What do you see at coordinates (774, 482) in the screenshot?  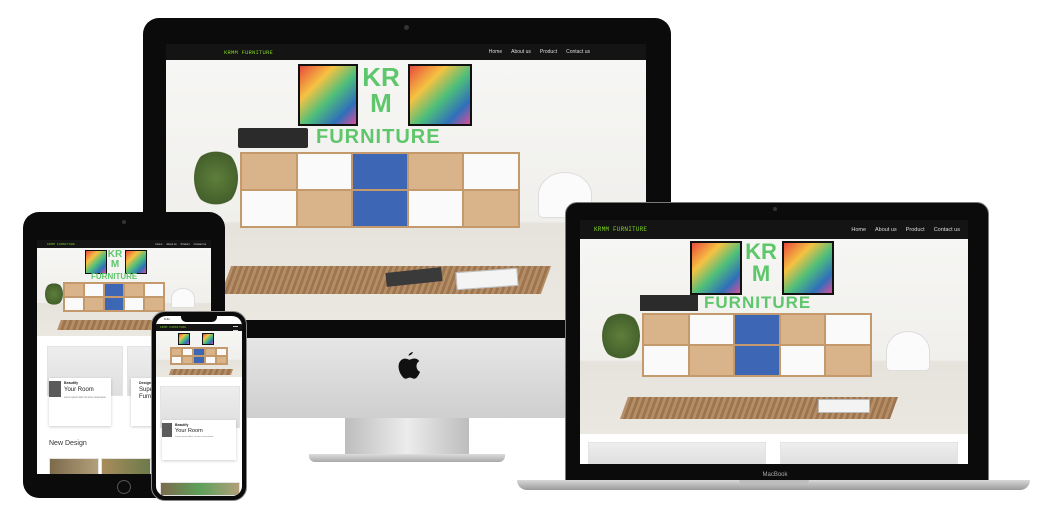 I see `laptop-notch` at bounding box center [774, 482].